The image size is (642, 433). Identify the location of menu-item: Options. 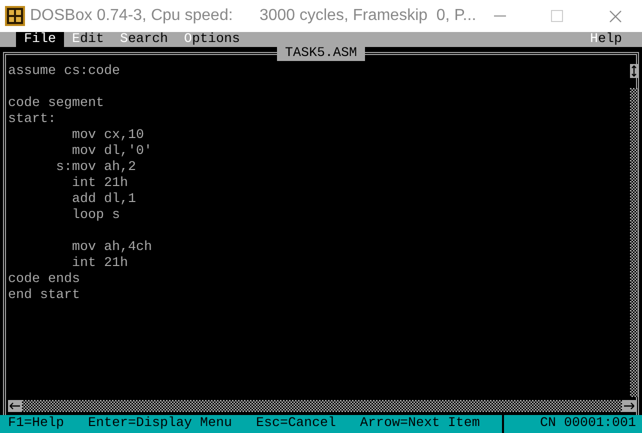
(212, 39).